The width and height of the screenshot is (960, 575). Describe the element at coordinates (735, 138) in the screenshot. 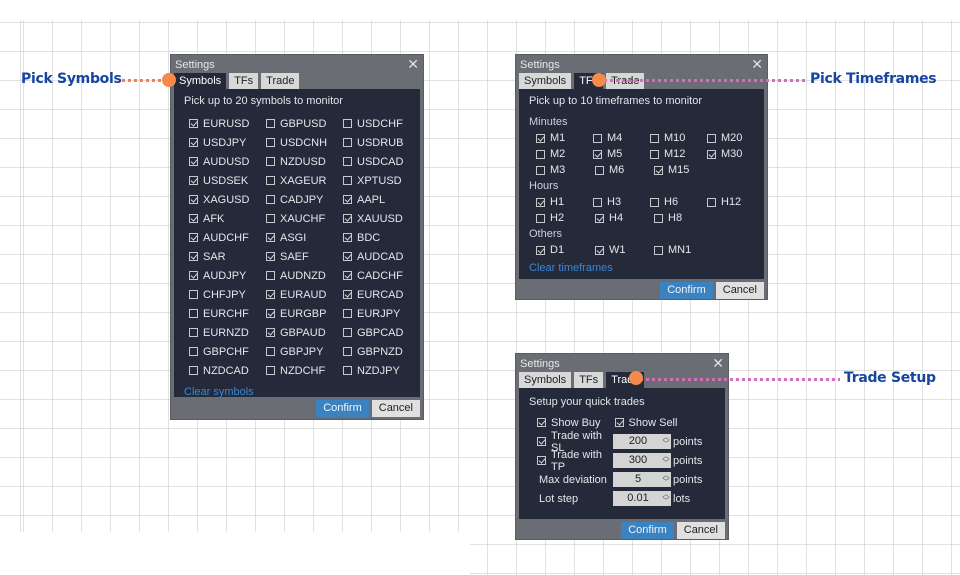

I see `checkbox-m20: M20` at that location.